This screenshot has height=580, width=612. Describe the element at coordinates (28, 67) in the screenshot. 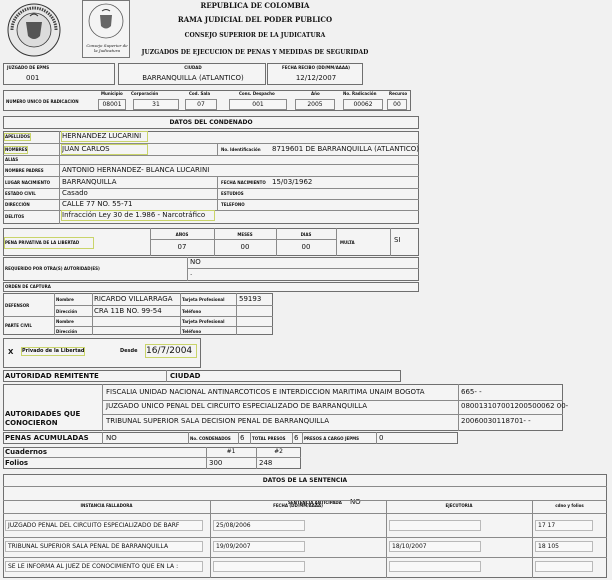

I see `juzgado-label: JUZGADO DE EPMS` at that location.